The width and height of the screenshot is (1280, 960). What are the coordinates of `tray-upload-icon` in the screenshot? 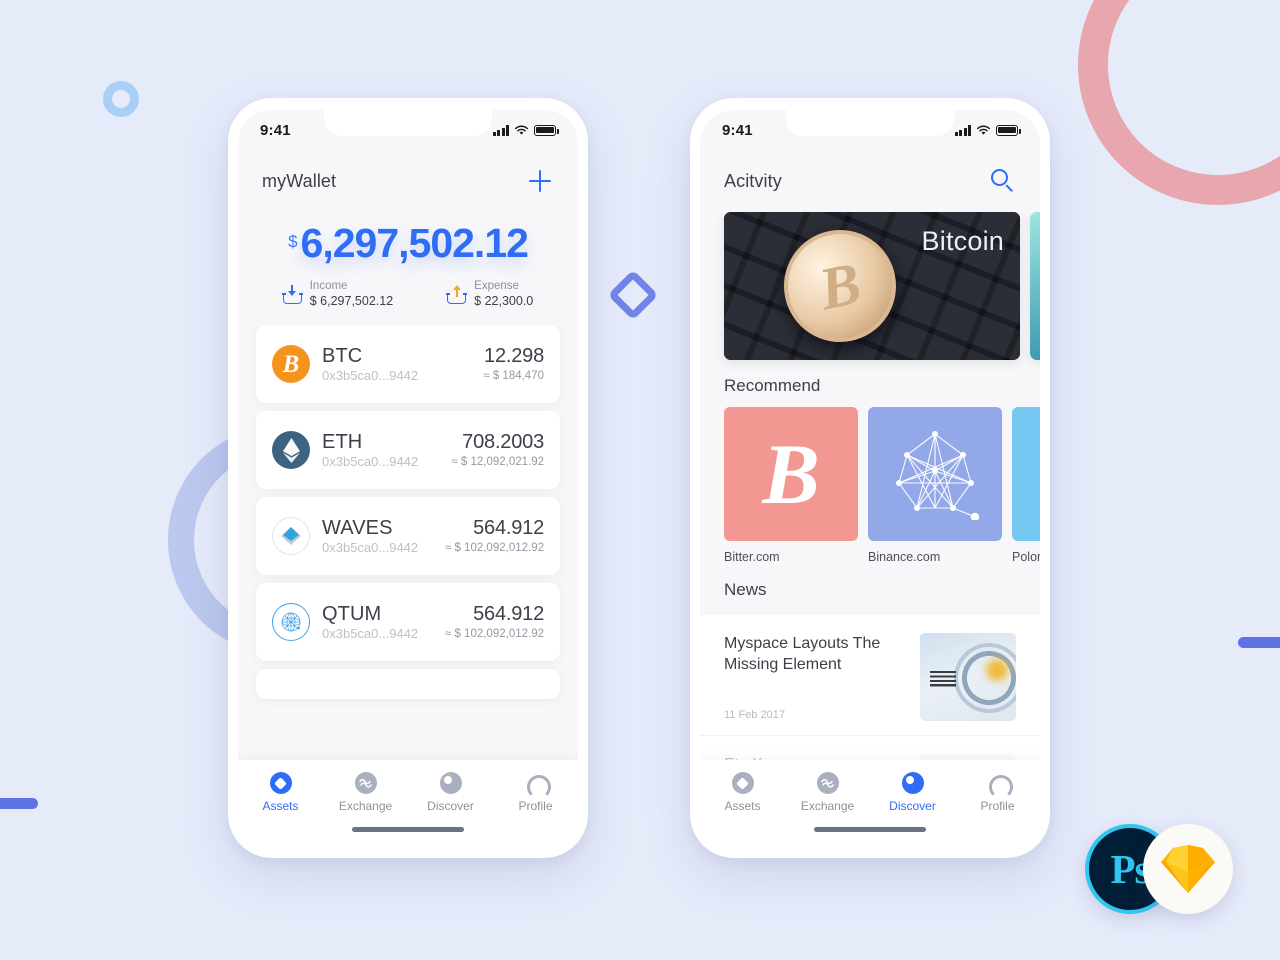 It's located at (456, 294).